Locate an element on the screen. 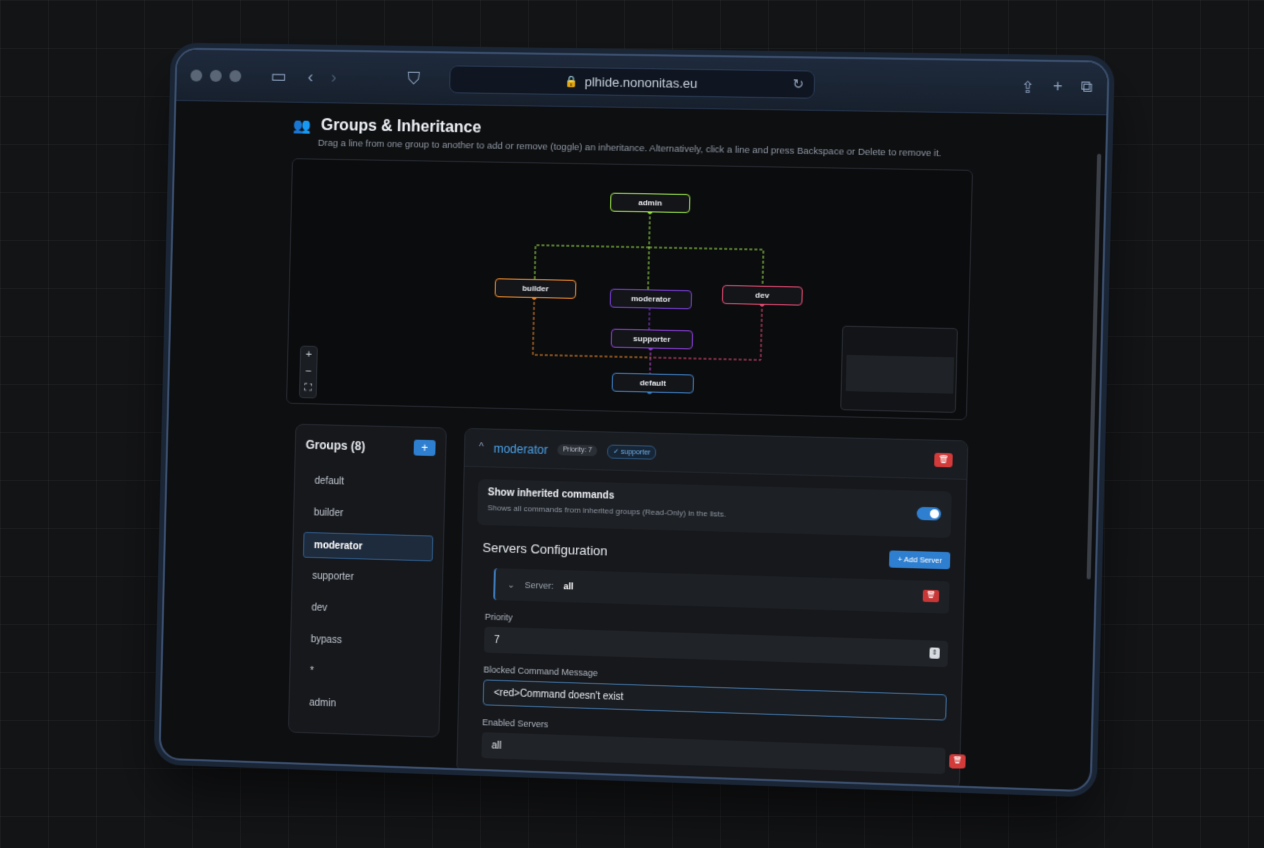  edge-moderator-supporter is located at coordinates (649, 318).